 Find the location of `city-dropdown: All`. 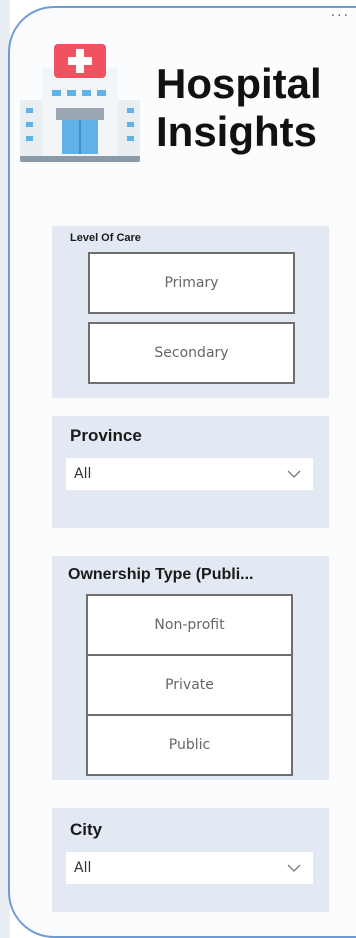

city-dropdown: All is located at coordinates (189, 868).